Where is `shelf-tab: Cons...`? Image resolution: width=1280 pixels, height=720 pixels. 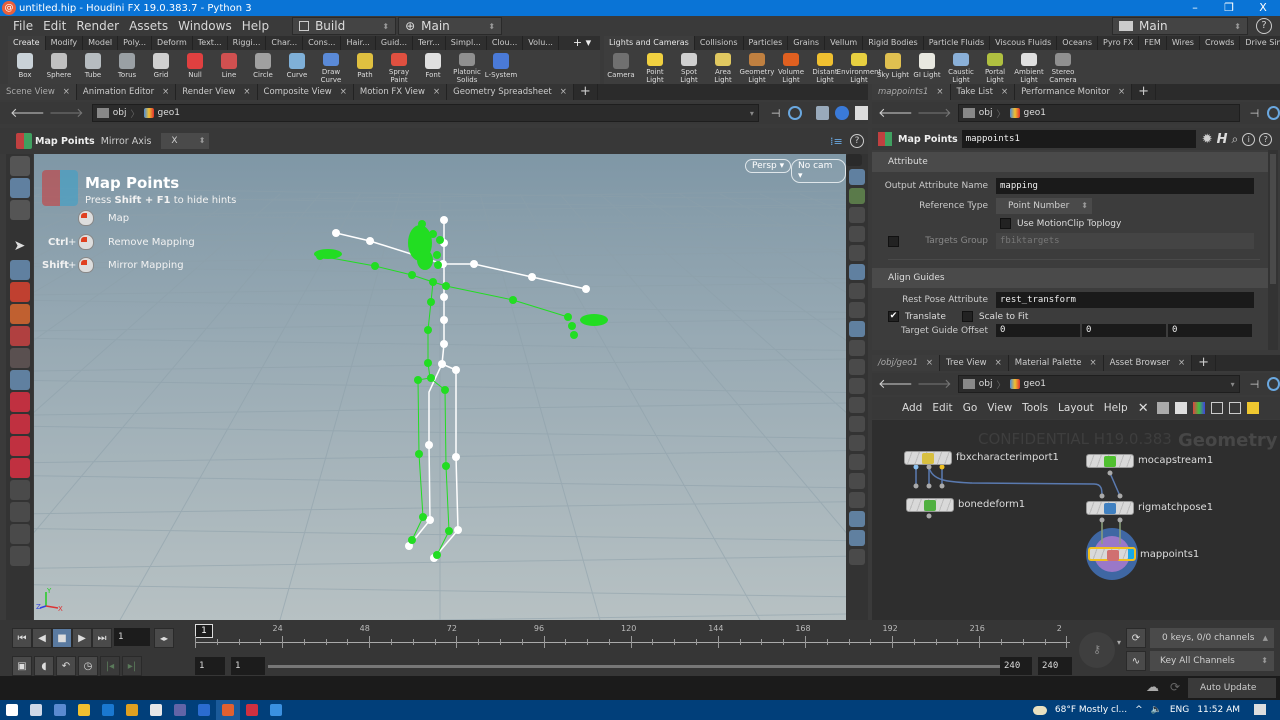
shelf-tab: Cons... is located at coordinates (322, 43).